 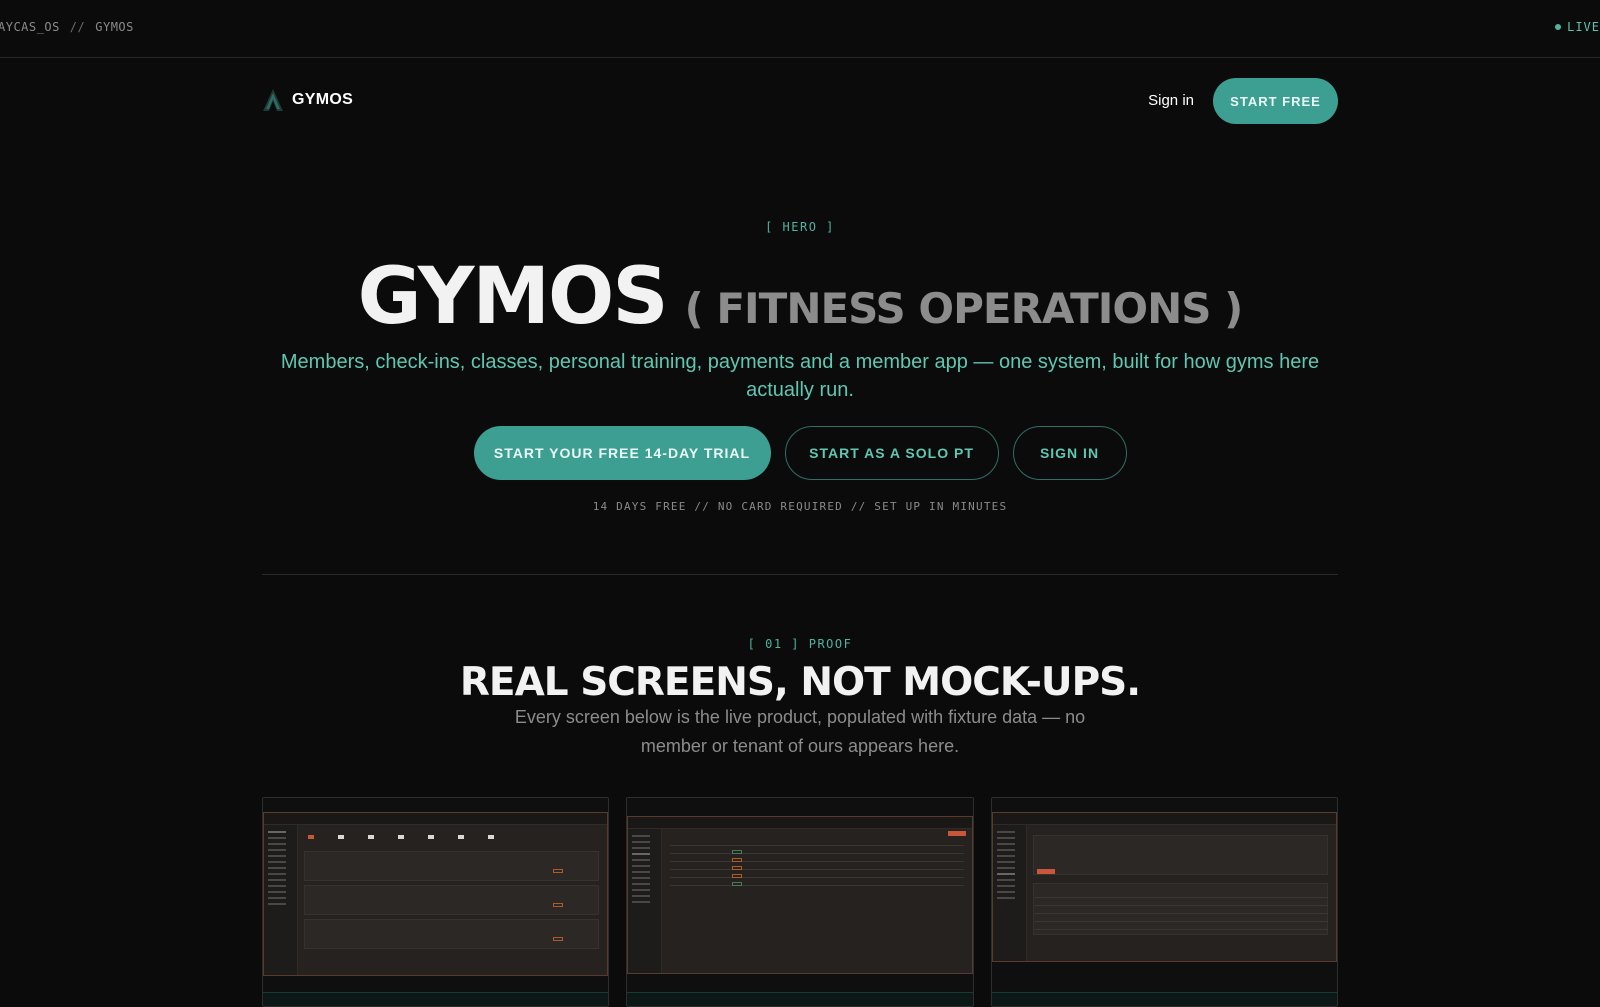 What do you see at coordinates (1583, 27) in the screenshot?
I see `live-label: LIVE` at bounding box center [1583, 27].